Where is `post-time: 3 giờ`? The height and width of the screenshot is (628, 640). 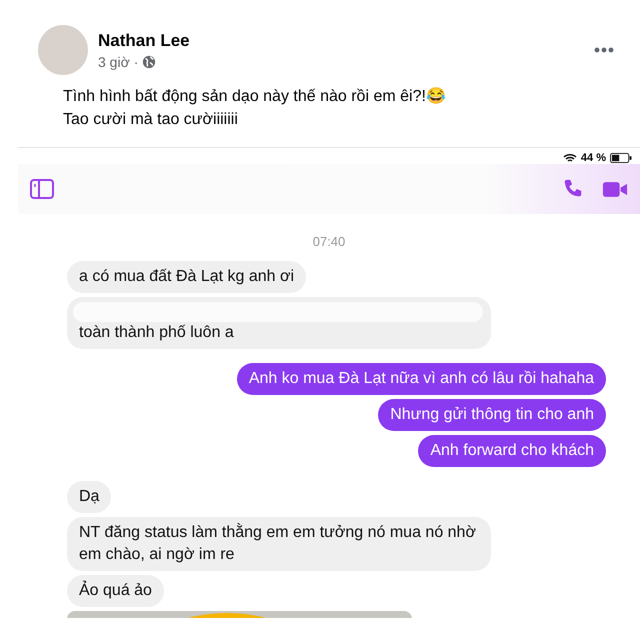
post-time: 3 giờ is located at coordinates (114, 62).